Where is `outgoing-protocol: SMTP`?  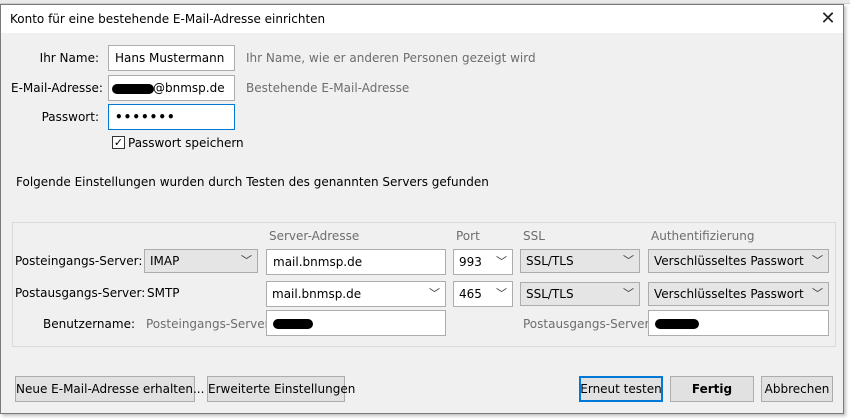 outgoing-protocol: SMTP is located at coordinates (163, 293).